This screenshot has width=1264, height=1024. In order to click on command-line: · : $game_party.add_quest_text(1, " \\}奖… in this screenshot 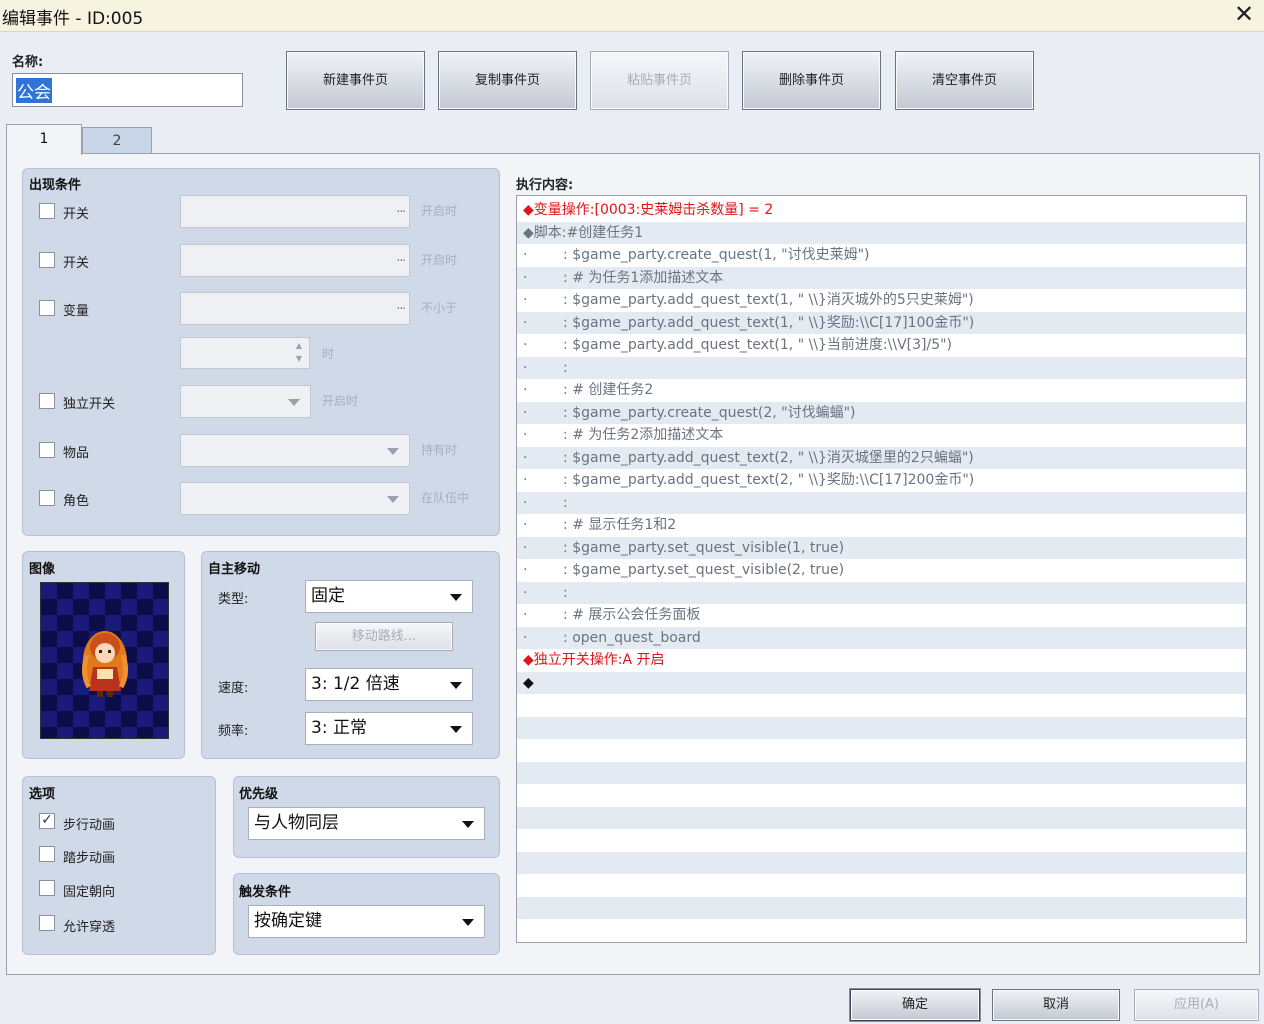, I will do `click(881, 322)`.